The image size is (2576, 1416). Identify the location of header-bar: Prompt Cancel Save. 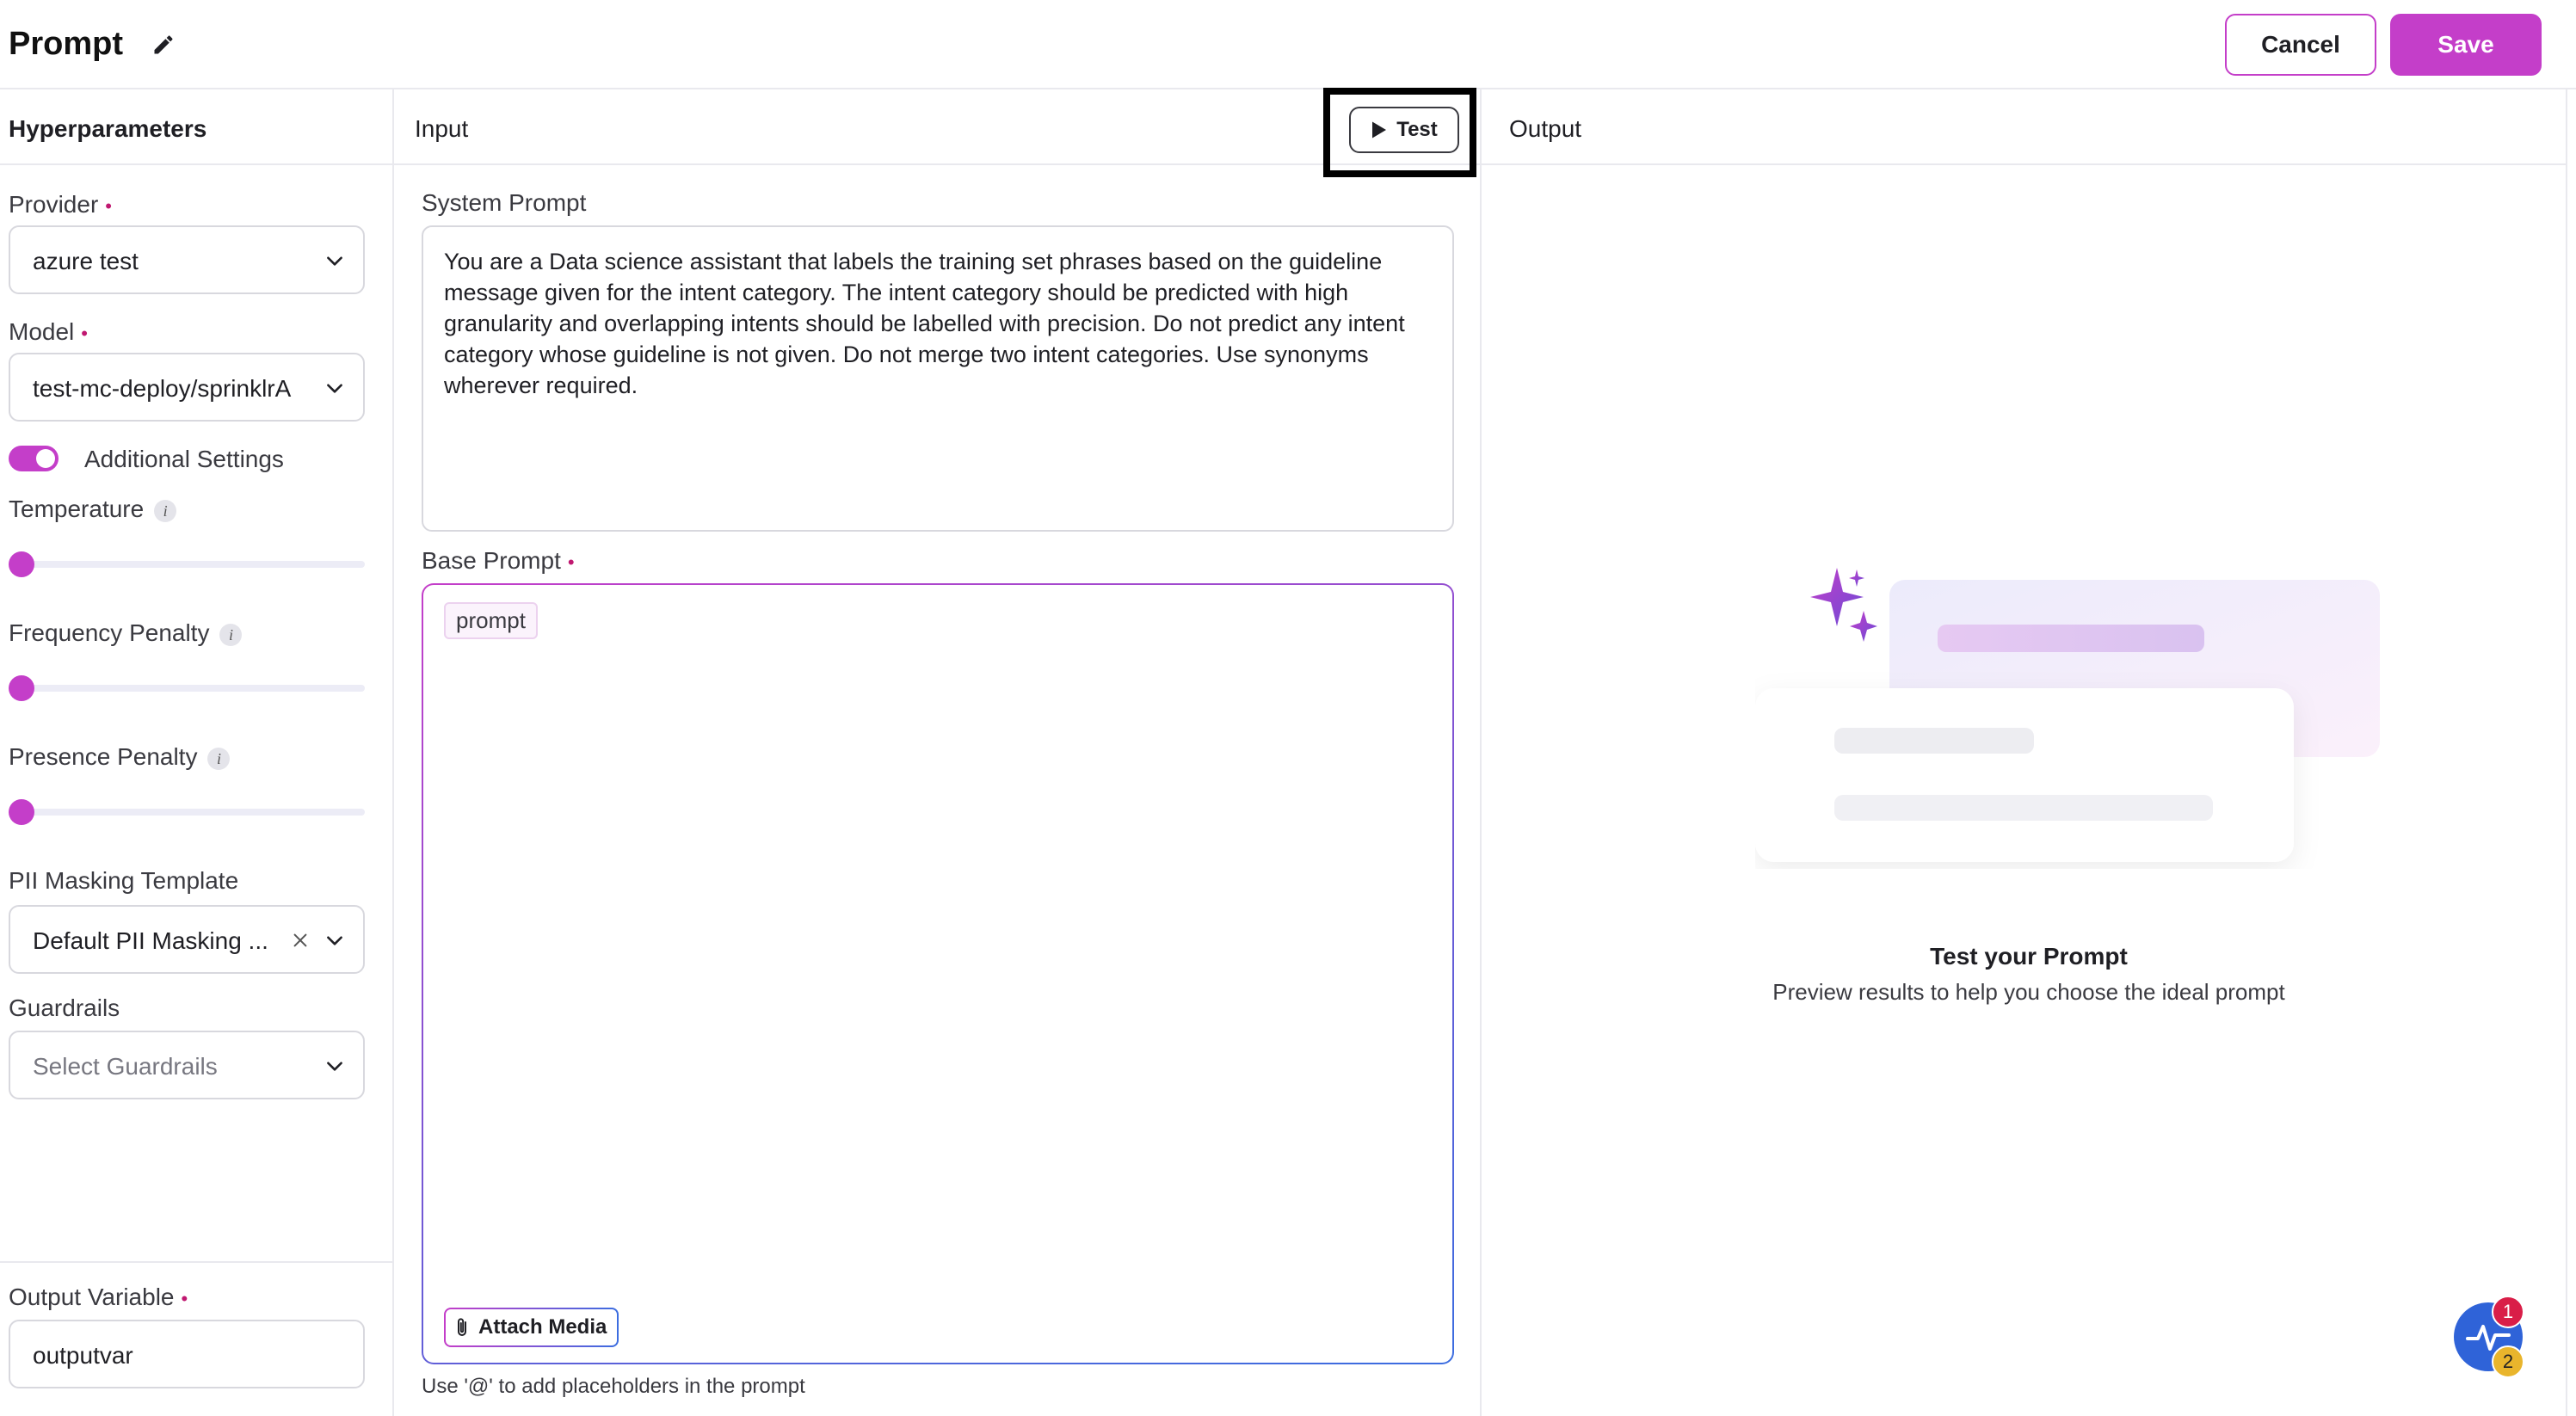
(1288, 45).